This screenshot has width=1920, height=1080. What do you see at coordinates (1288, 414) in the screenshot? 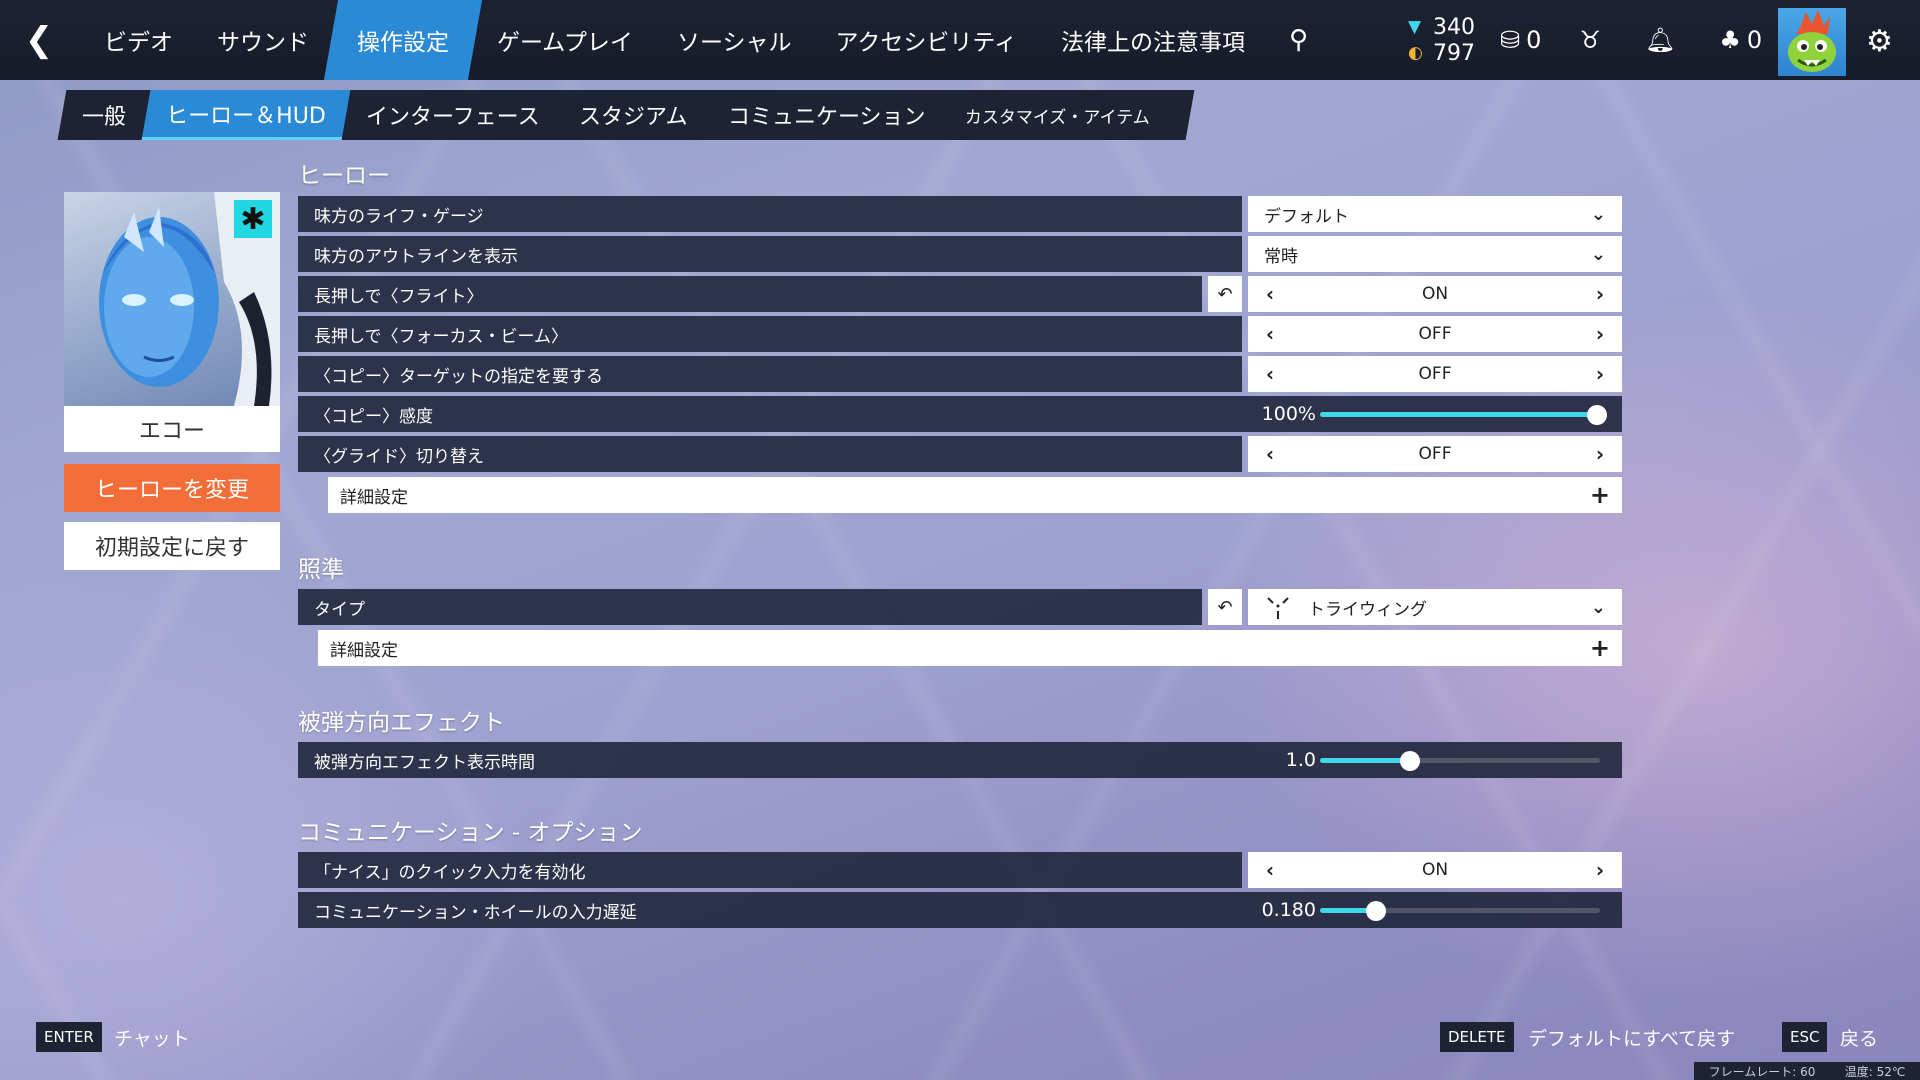
I see `slider-value: 100%` at bounding box center [1288, 414].